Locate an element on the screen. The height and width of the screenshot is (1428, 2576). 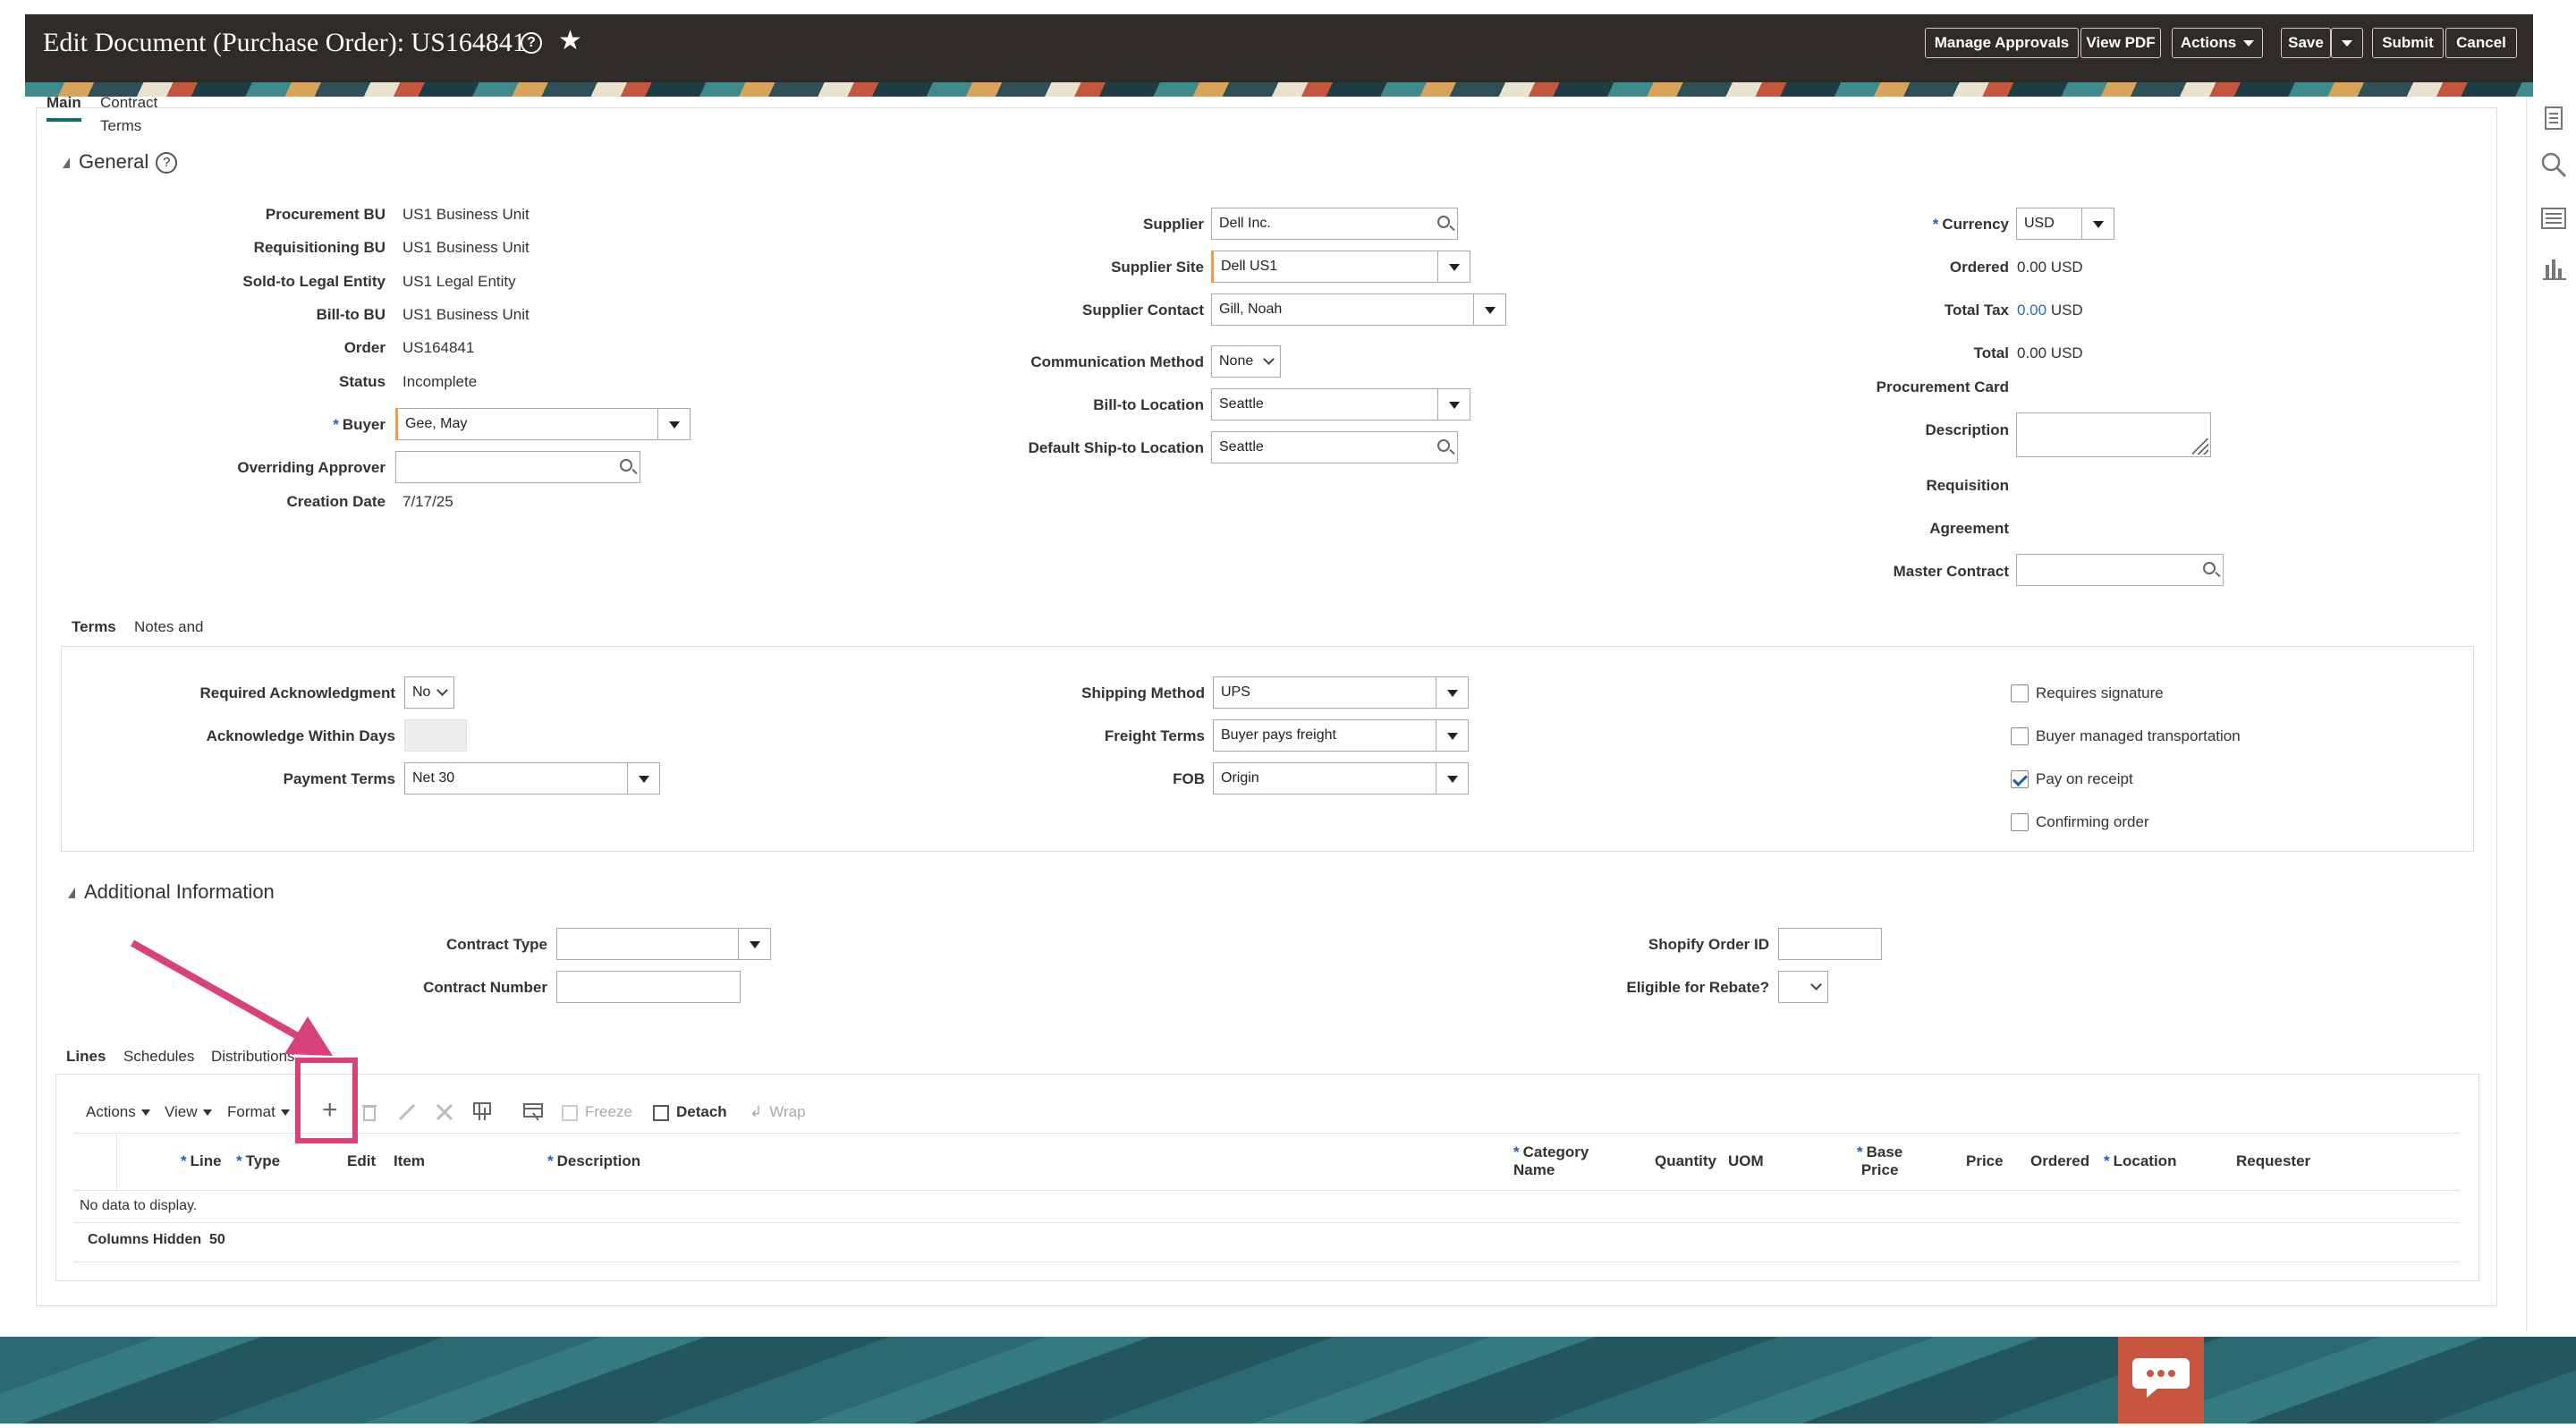
list-icon is located at coordinates (2553, 218).